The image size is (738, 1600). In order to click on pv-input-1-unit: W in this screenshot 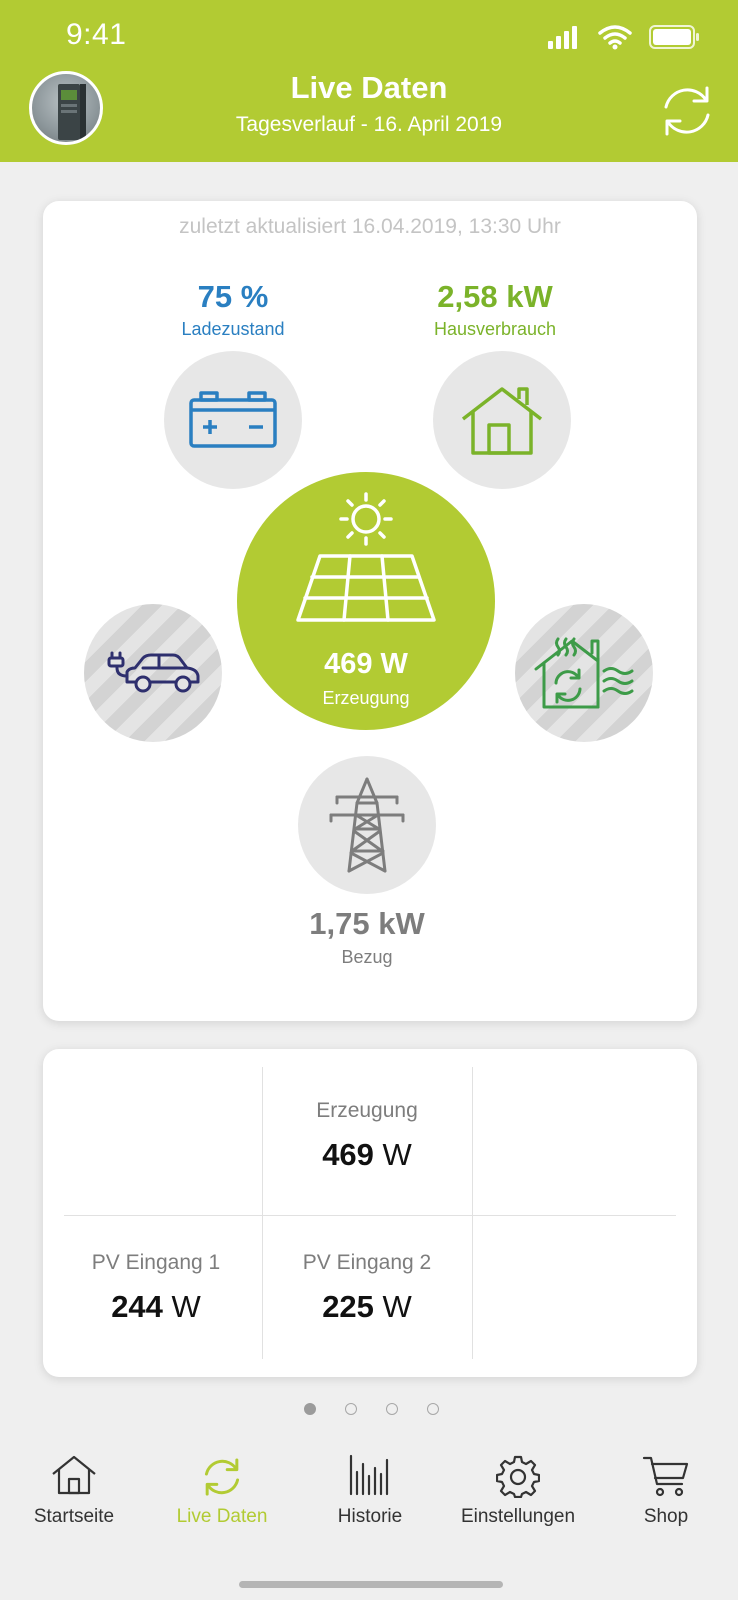, I will do `click(181, 1306)`.